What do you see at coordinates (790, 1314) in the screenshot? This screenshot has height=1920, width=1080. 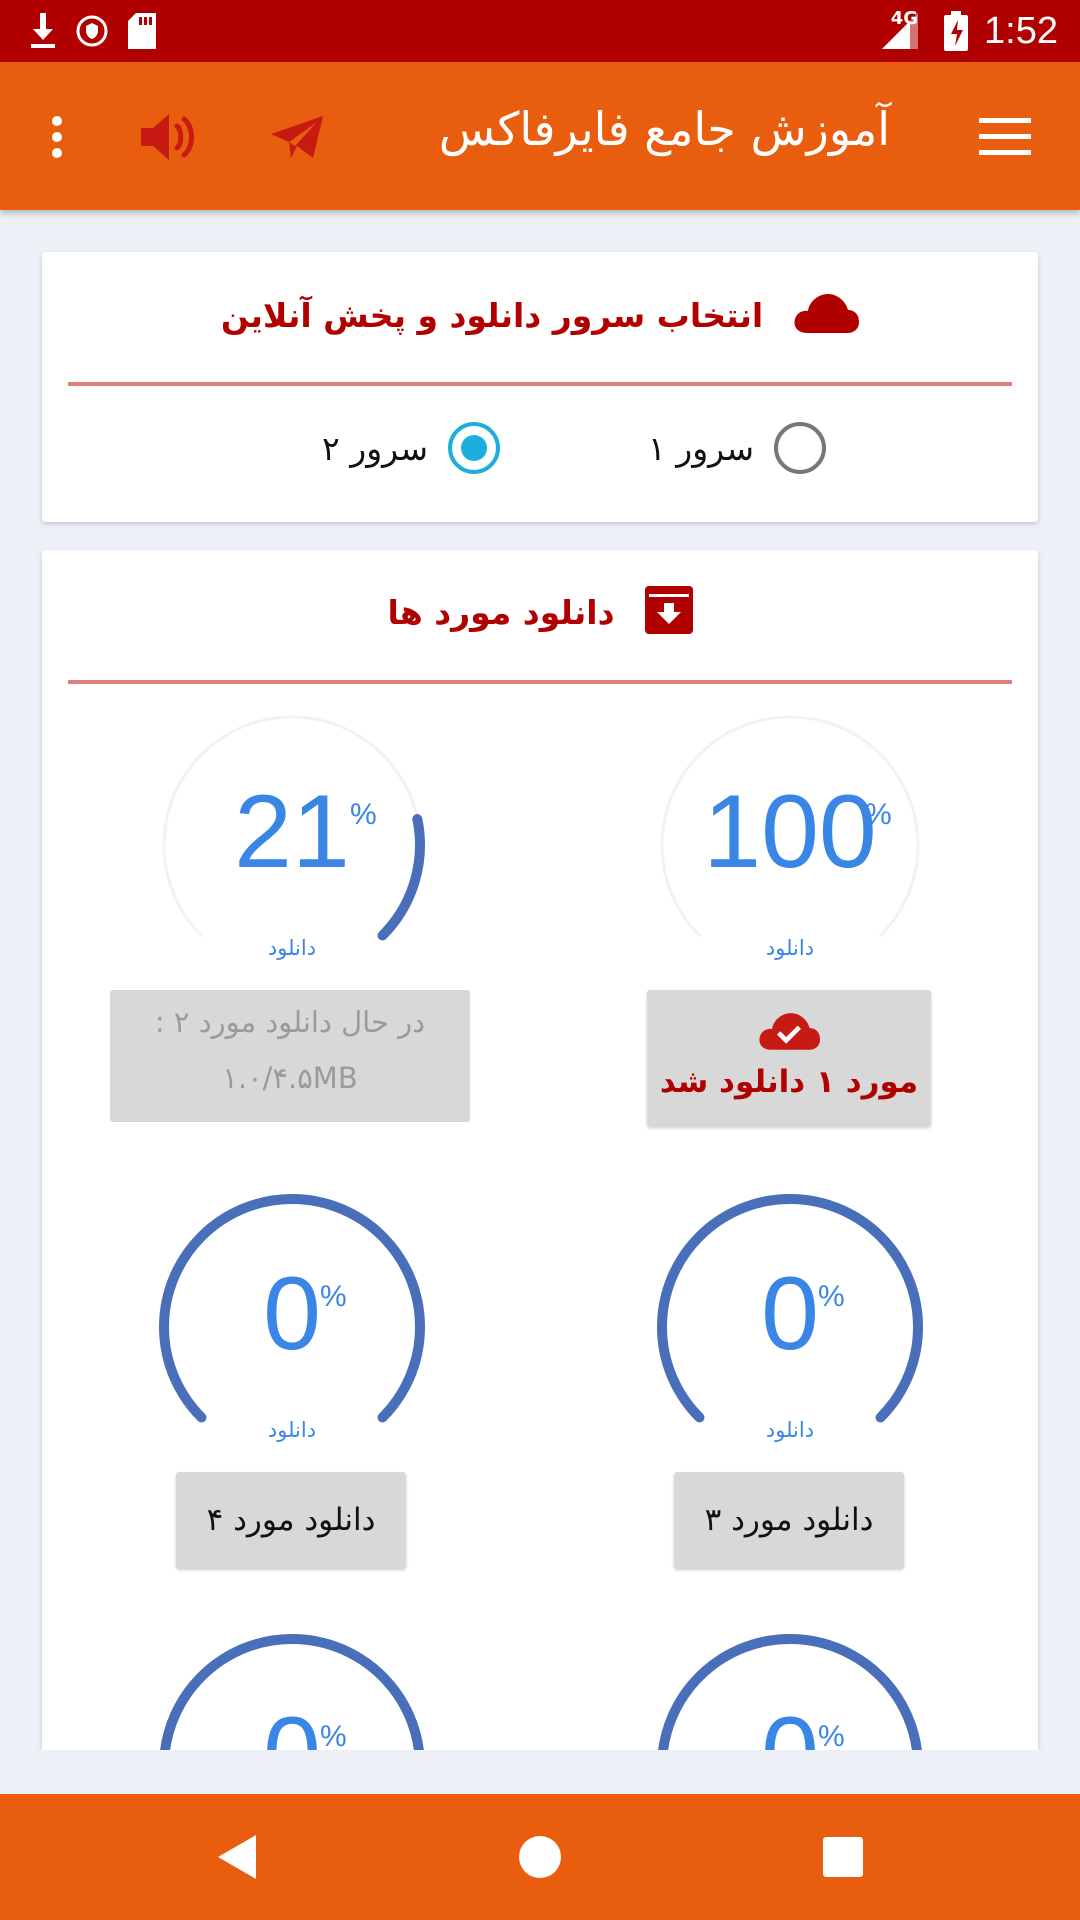 I see `gauge-item-3-value: 0` at bounding box center [790, 1314].